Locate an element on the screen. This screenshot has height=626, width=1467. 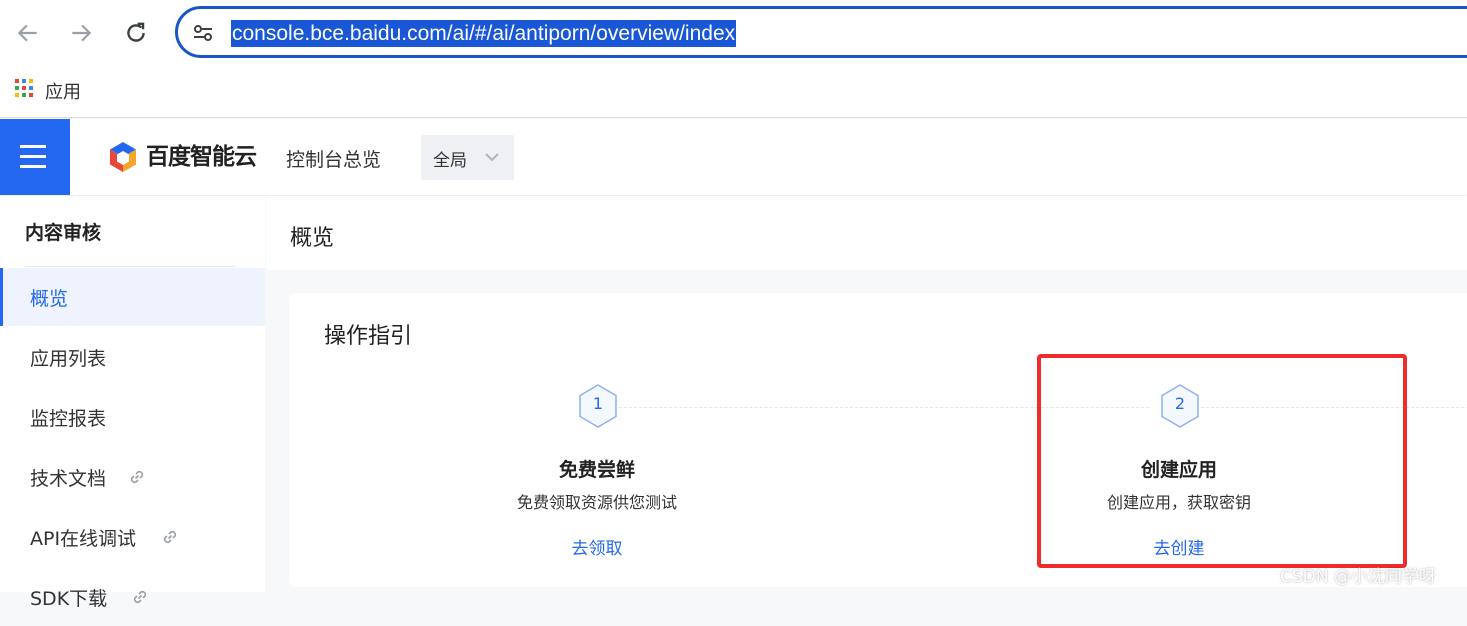
sidebar-item-api-debug: API在线调试 is located at coordinates (132, 537).